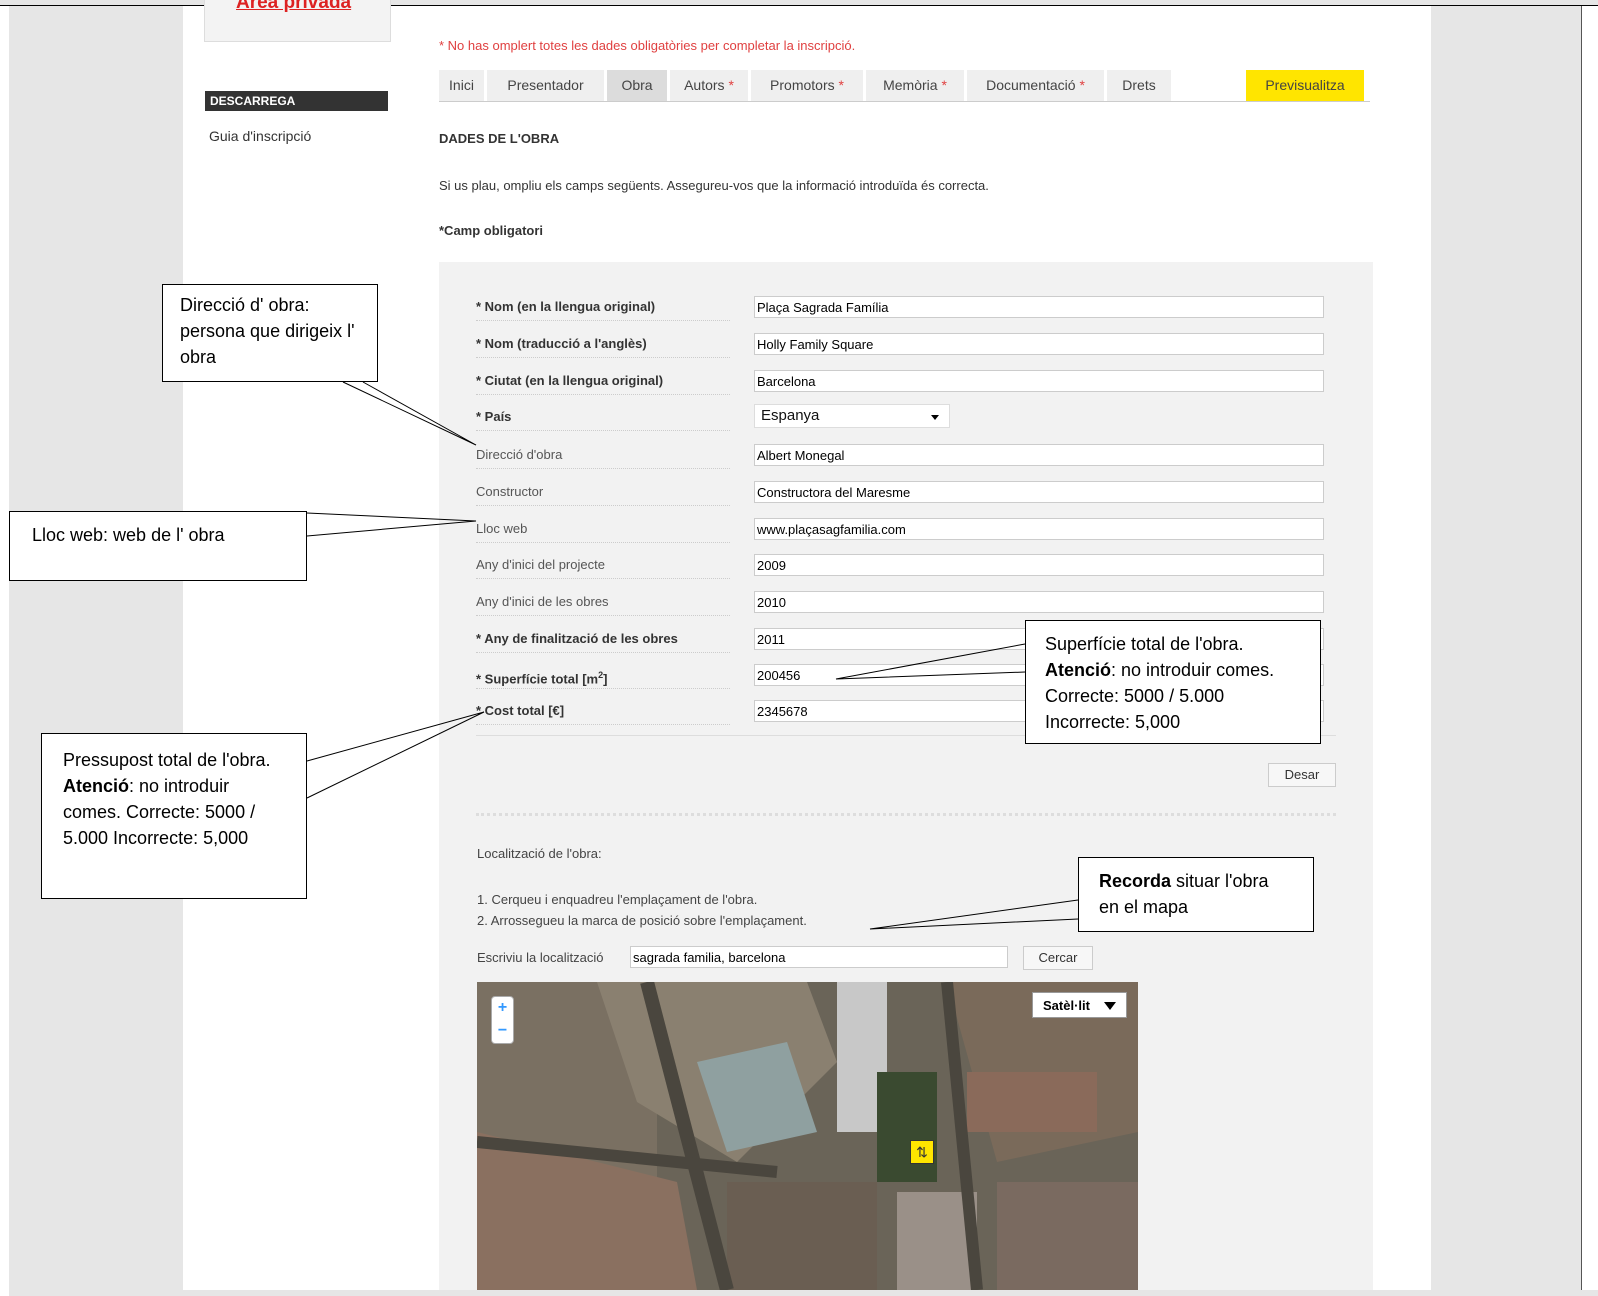 The width and height of the screenshot is (1598, 1296). I want to click on location-marker-icon: ⇅, so click(922, 1152).